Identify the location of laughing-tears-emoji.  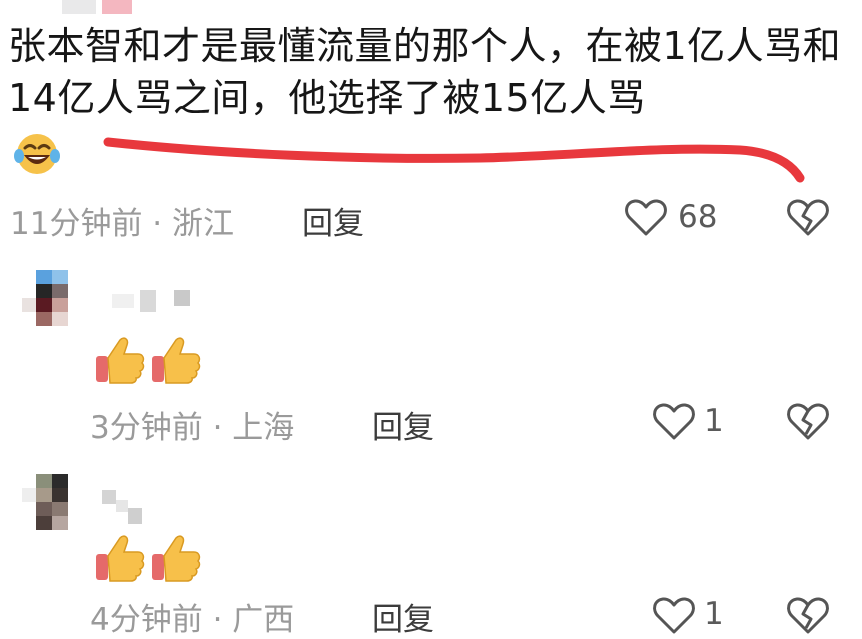
(37, 154).